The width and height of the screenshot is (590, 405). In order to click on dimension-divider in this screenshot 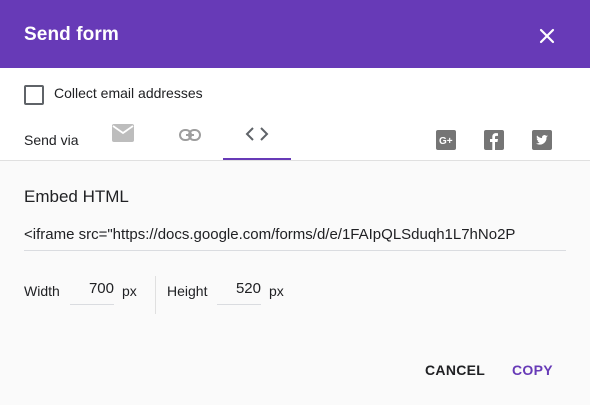, I will do `click(155, 295)`.